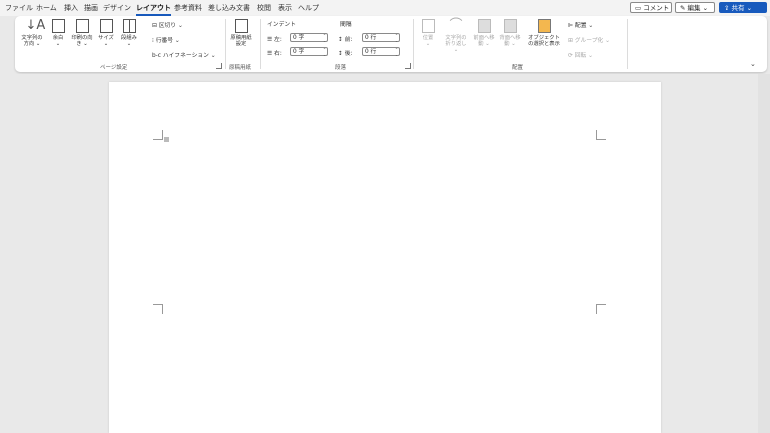 This screenshot has height=433, width=770. I want to click on spacing-after-label: ↕ 後:, so click(345, 54).